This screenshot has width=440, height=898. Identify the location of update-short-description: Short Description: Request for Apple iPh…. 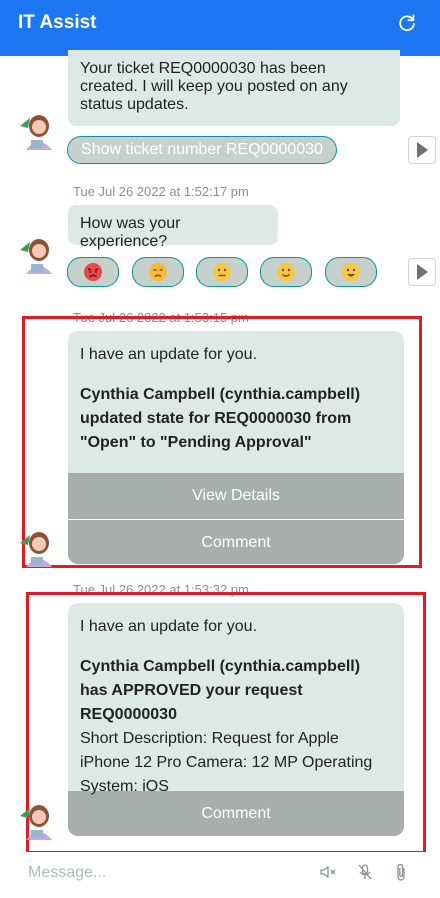
(226, 762).